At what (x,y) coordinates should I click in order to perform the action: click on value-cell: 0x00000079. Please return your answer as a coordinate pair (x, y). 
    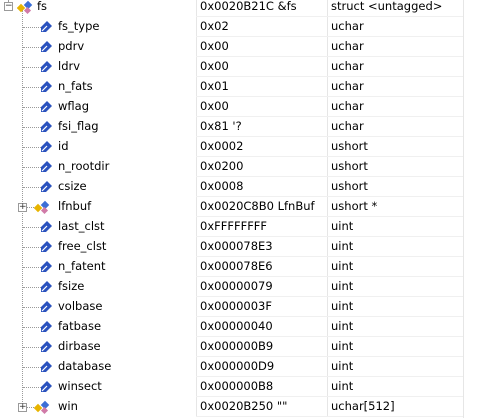
    Looking at the image, I should click on (261, 287).